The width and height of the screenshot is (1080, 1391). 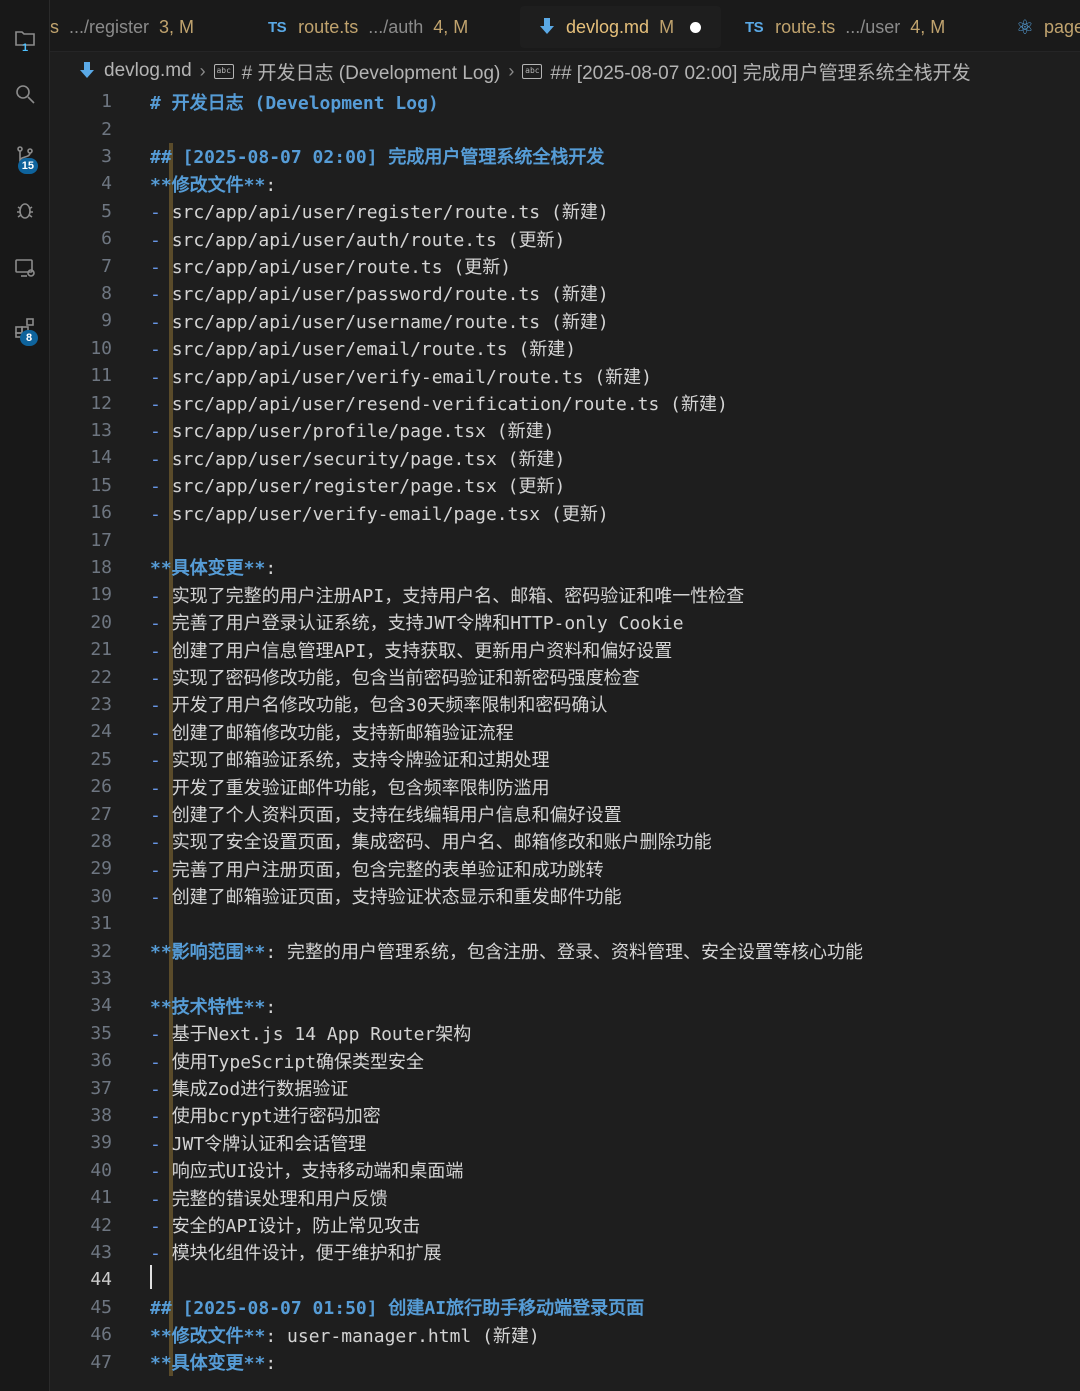 What do you see at coordinates (285, 1225) in the screenshot?
I see `list-item: - 安全的API设计，防止常见攻击` at bounding box center [285, 1225].